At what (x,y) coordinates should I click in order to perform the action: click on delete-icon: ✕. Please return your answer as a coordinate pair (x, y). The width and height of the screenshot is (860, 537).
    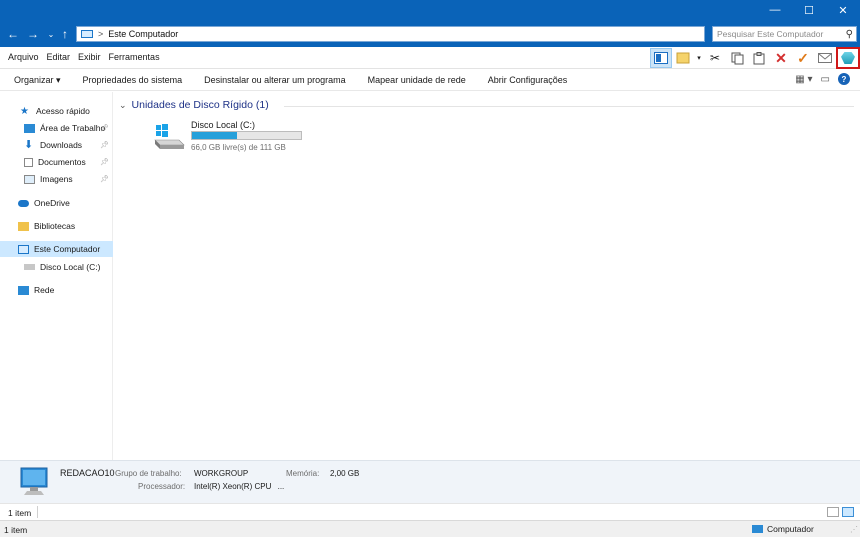
    Looking at the image, I should click on (781, 58).